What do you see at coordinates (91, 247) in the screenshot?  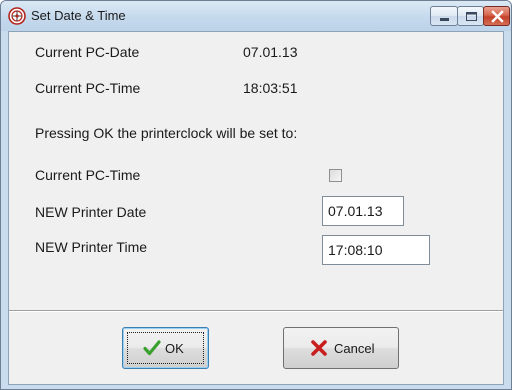 I see `printer-time-label: NEW Printer Time` at bounding box center [91, 247].